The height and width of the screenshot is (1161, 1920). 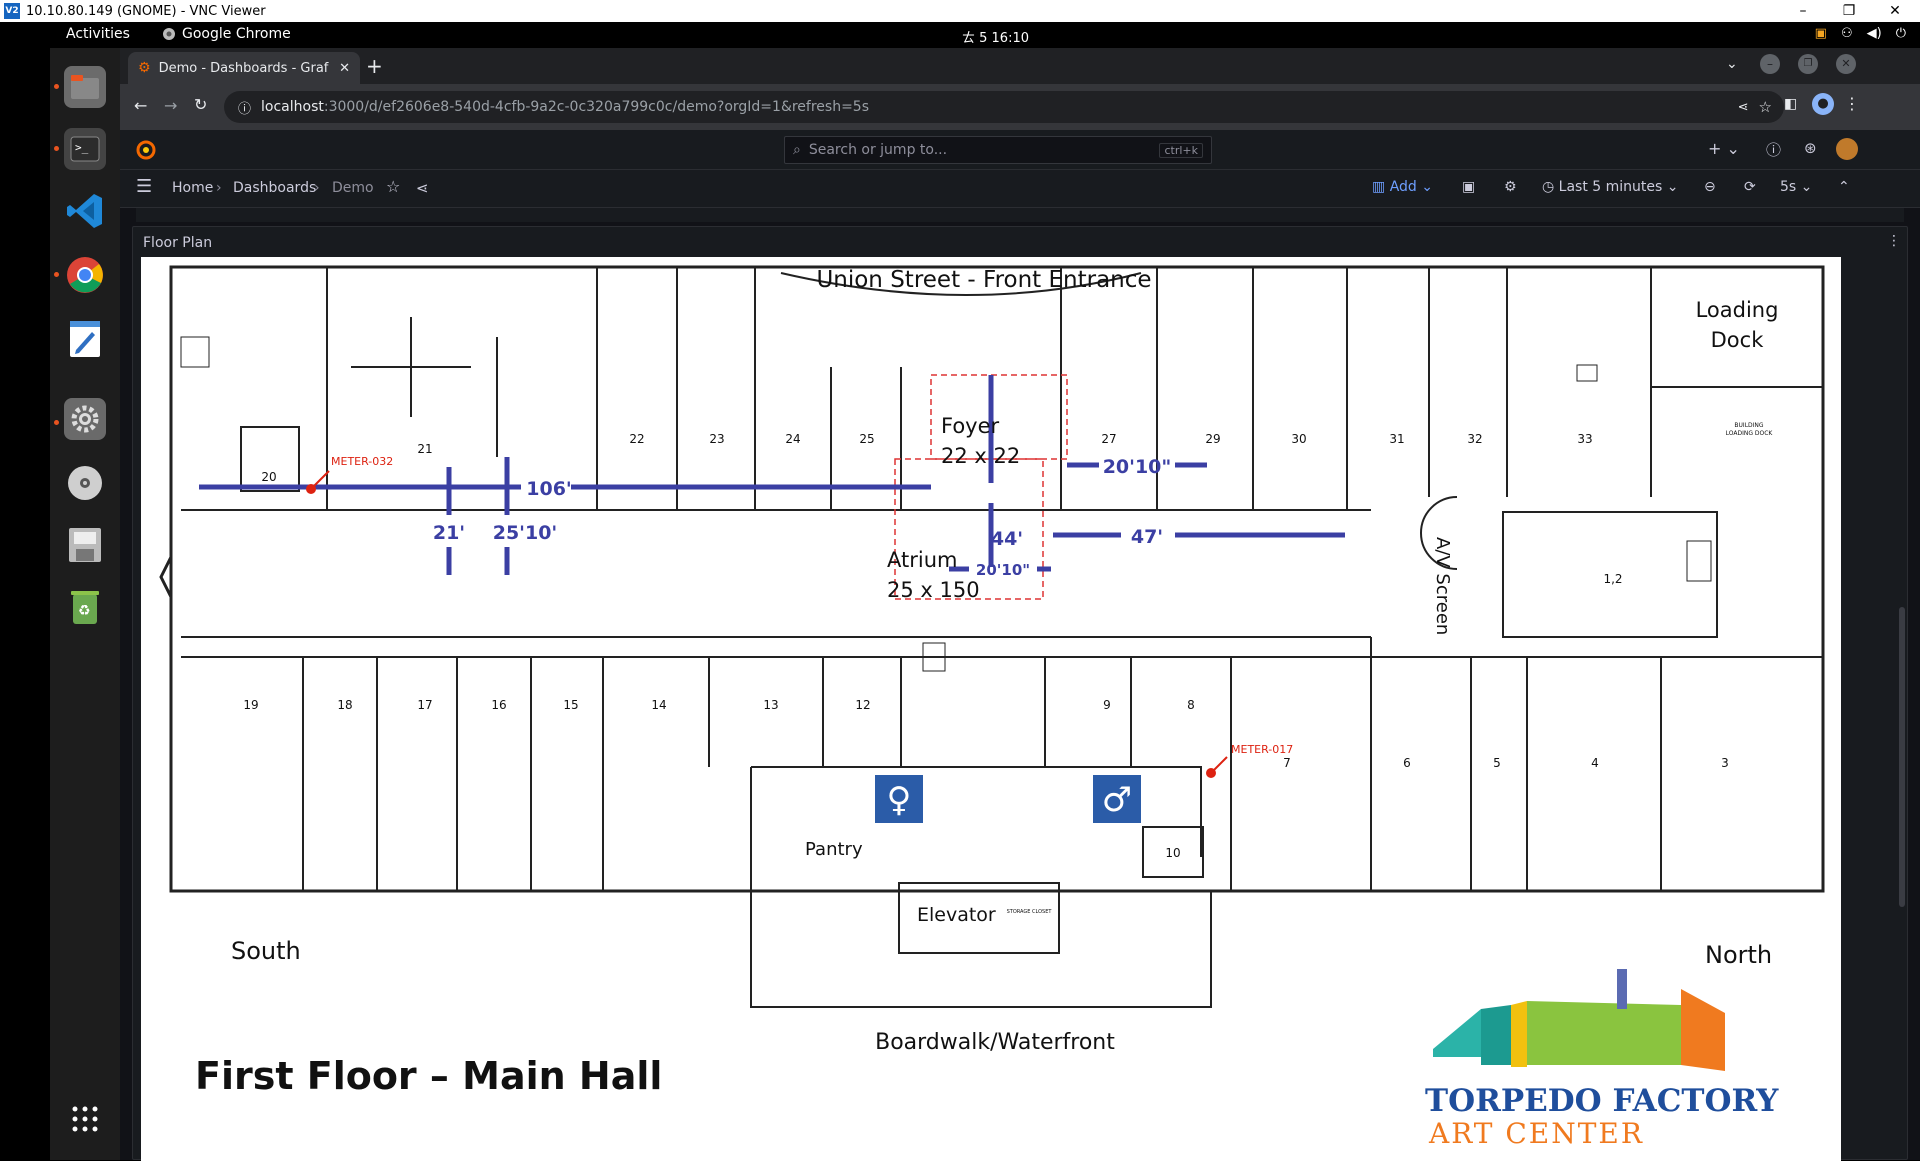 What do you see at coordinates (12, 11) in the screenshot?
I see `vnc-logo-icon: V2` at bounding box center [12, 11].